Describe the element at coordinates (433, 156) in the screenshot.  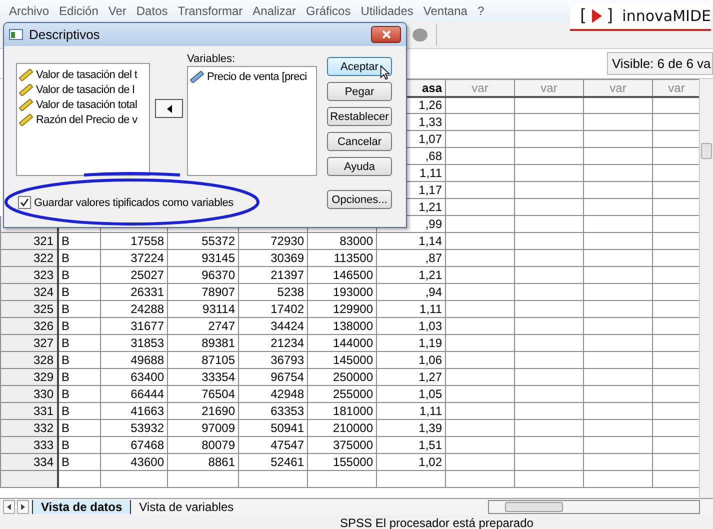
I see `table-cell: ,68` at that location.